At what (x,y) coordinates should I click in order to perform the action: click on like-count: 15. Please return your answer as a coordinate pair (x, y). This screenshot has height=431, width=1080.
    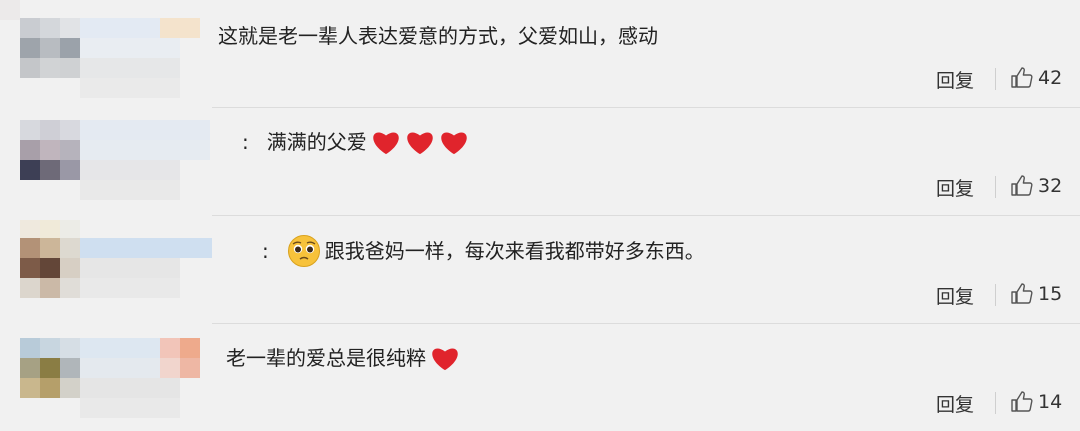
    Looking at the image, I should click on (1050, 294).